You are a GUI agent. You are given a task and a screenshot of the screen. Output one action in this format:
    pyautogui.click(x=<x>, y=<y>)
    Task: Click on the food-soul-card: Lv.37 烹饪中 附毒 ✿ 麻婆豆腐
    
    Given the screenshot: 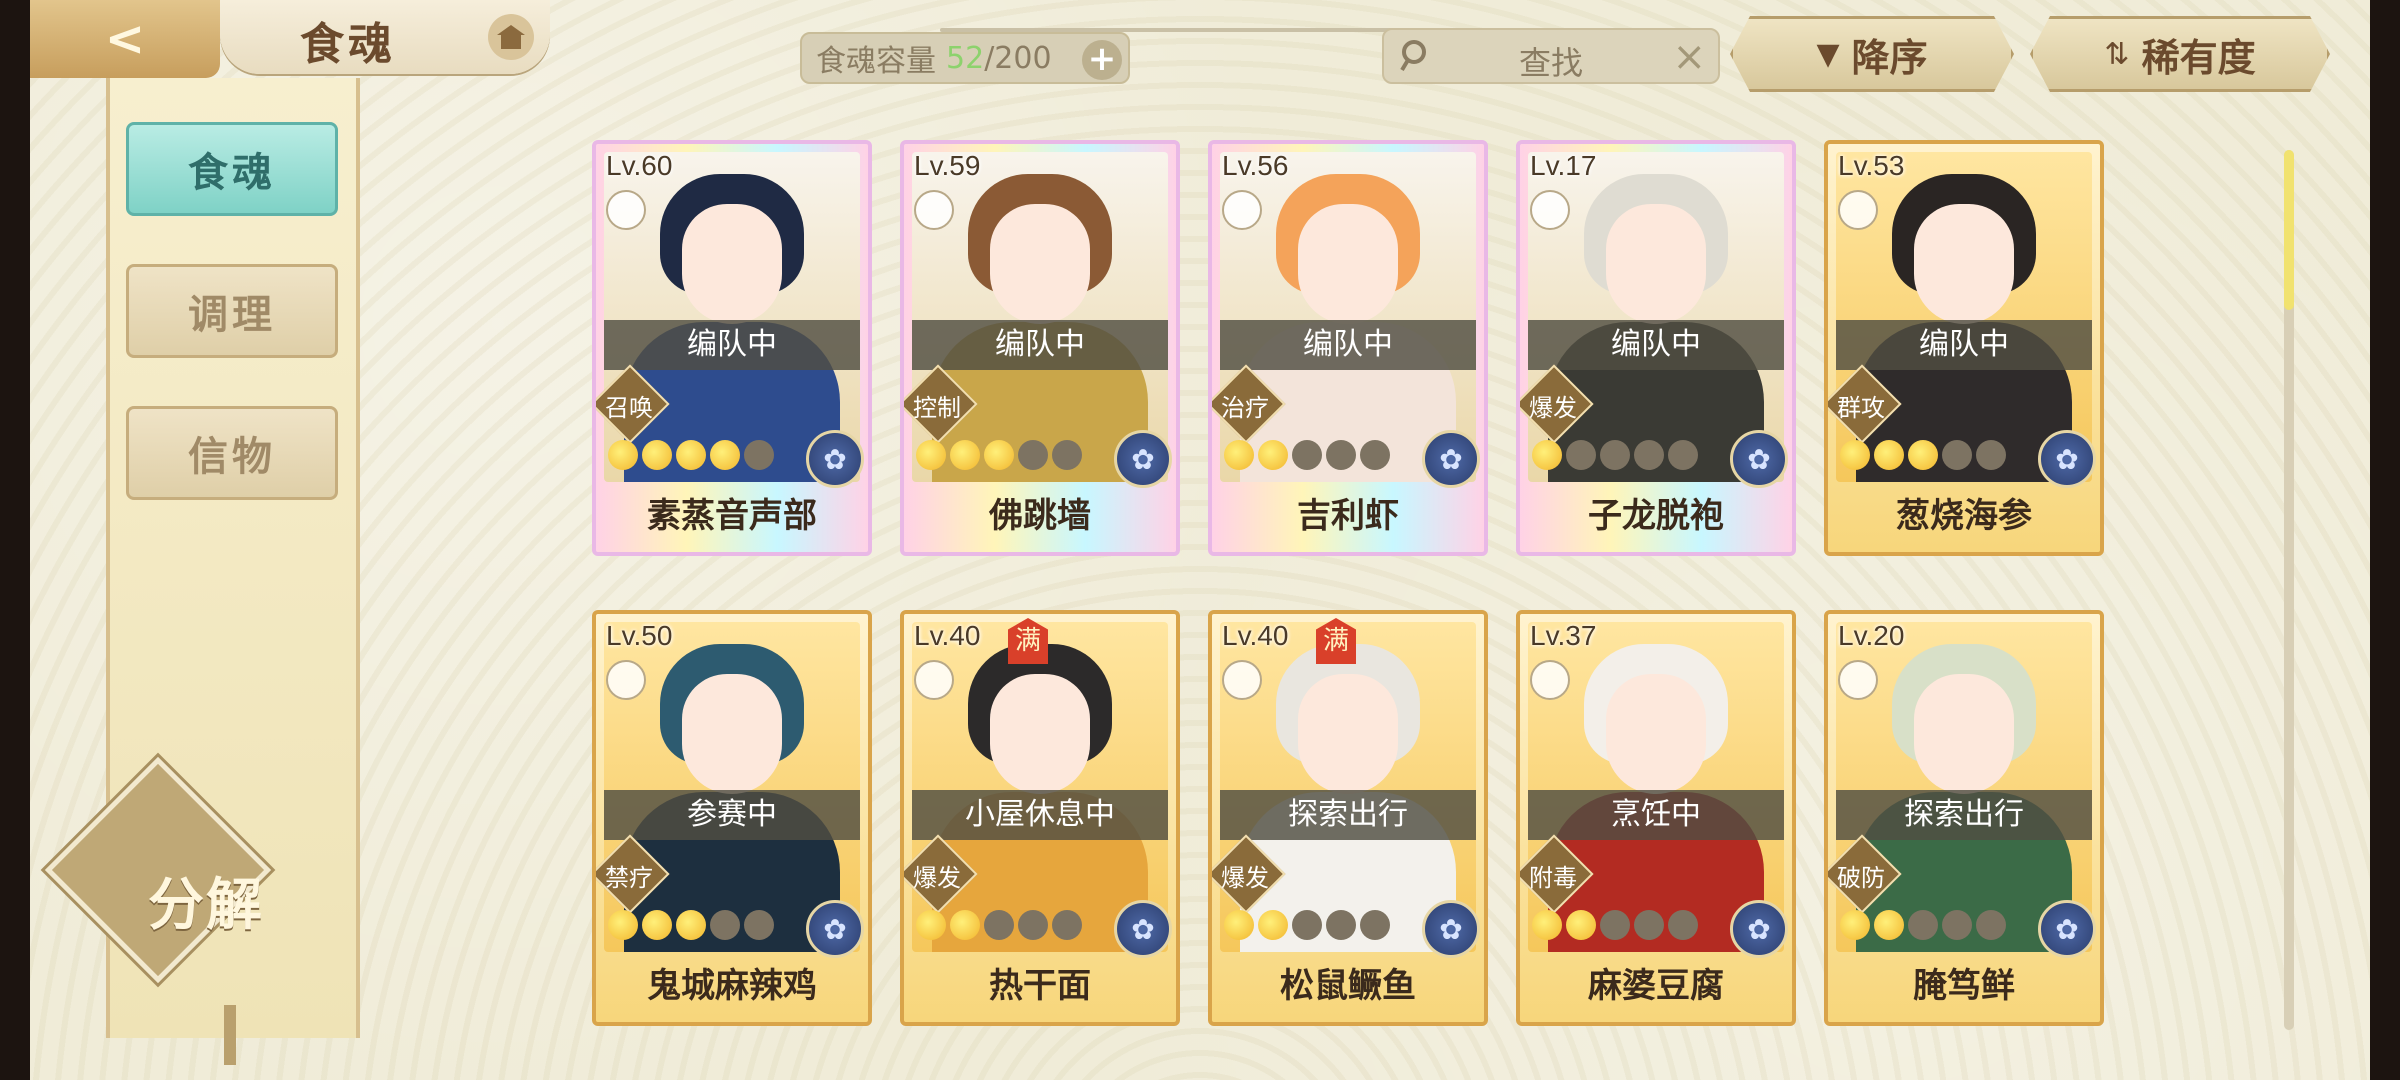 What is the action you would take?
    pyautogui.click(x=1656, y=818)
    